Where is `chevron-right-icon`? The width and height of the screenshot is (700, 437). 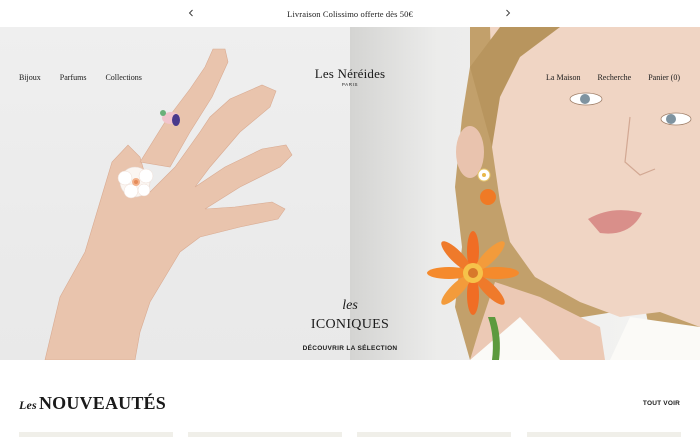
chevron-right-icon is located at coordinates (508, 13).